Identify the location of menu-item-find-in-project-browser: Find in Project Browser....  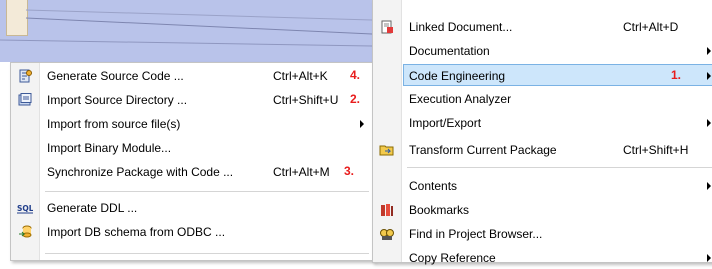
(542, 234).